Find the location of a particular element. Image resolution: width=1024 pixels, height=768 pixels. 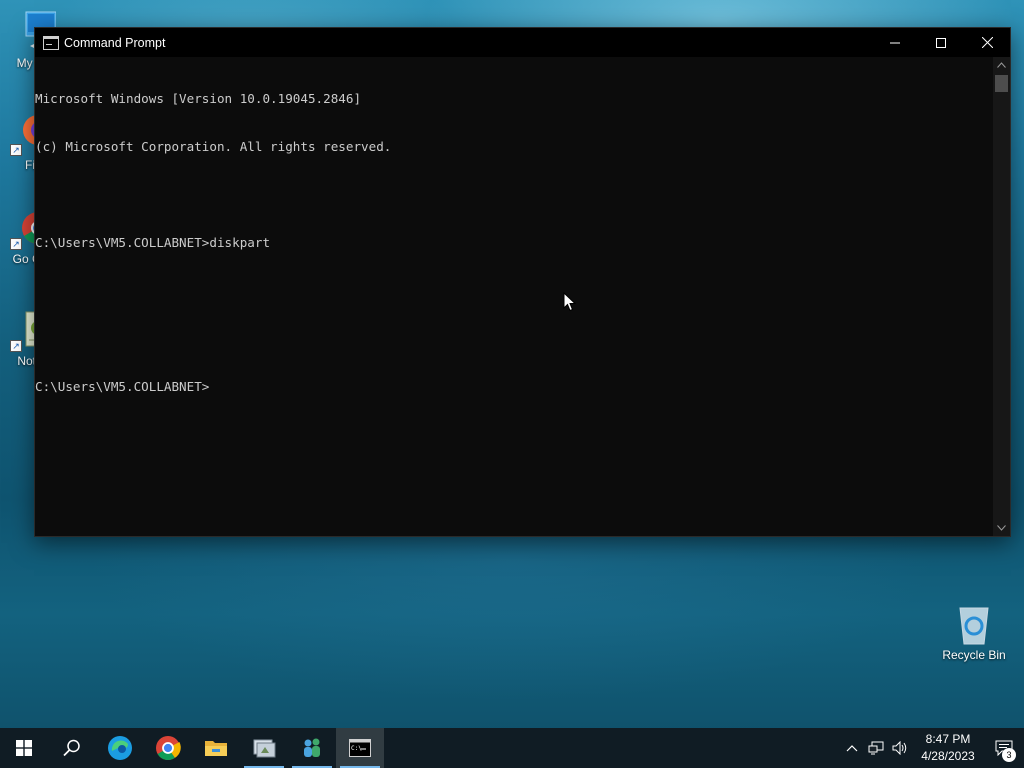

search-icon is located at coordinates (71, 748).